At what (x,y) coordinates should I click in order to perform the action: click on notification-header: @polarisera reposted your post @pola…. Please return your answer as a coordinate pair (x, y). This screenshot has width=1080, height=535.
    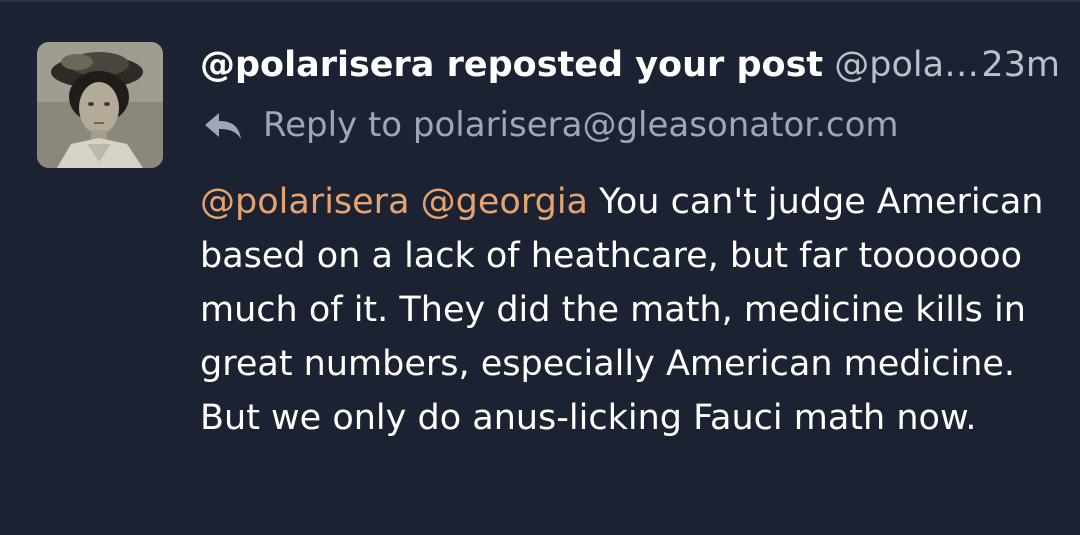
    Looking at the image, I should click on (630, 65).